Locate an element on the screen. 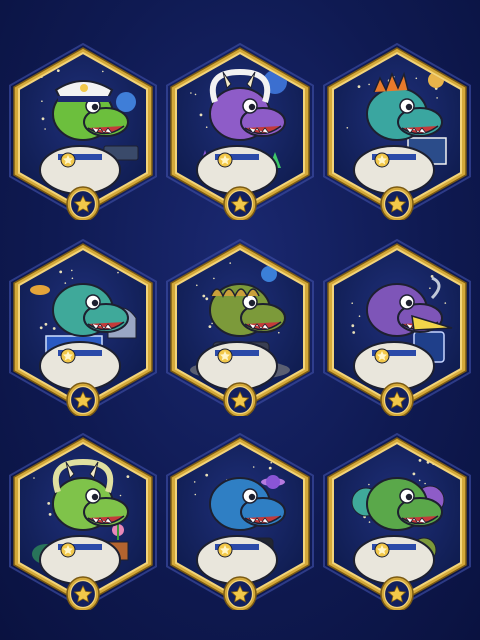 This screenshot has width=480, height=640. badge-triceratops-botanist is located at coordinates (83, 521).